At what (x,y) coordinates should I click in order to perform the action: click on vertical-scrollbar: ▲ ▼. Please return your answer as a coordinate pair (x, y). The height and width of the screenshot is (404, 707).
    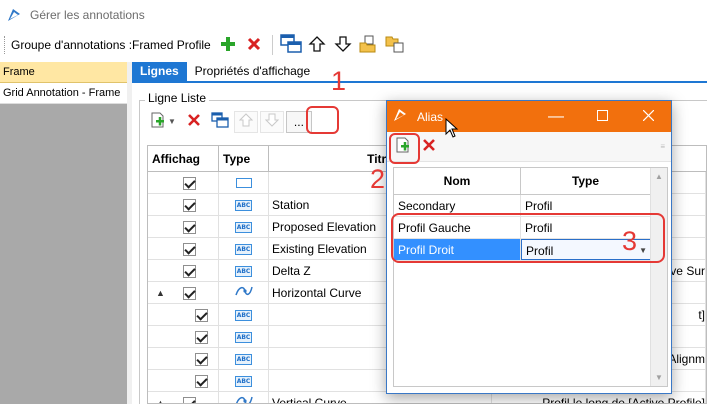
    Looking at the image, I should click on (658, 277).